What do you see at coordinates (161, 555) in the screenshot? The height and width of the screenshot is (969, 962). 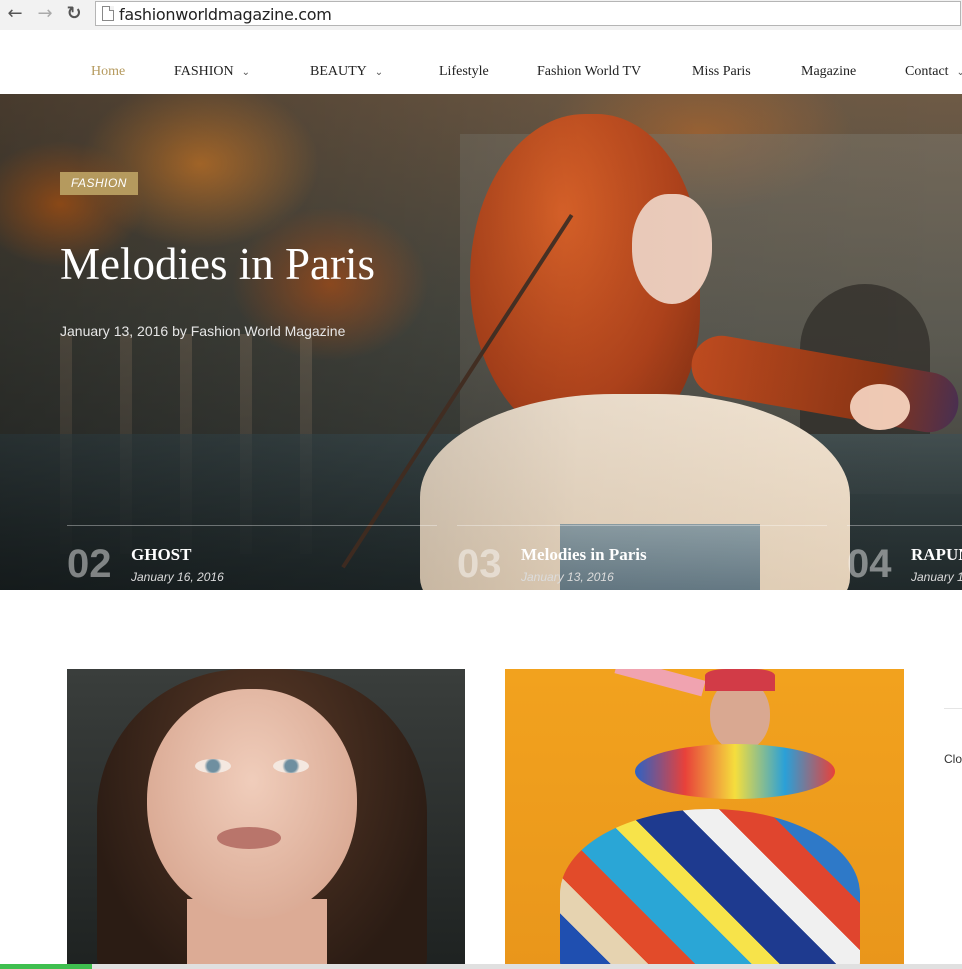 I see `slide-title: GHOST` at bounding box center [161, 555].